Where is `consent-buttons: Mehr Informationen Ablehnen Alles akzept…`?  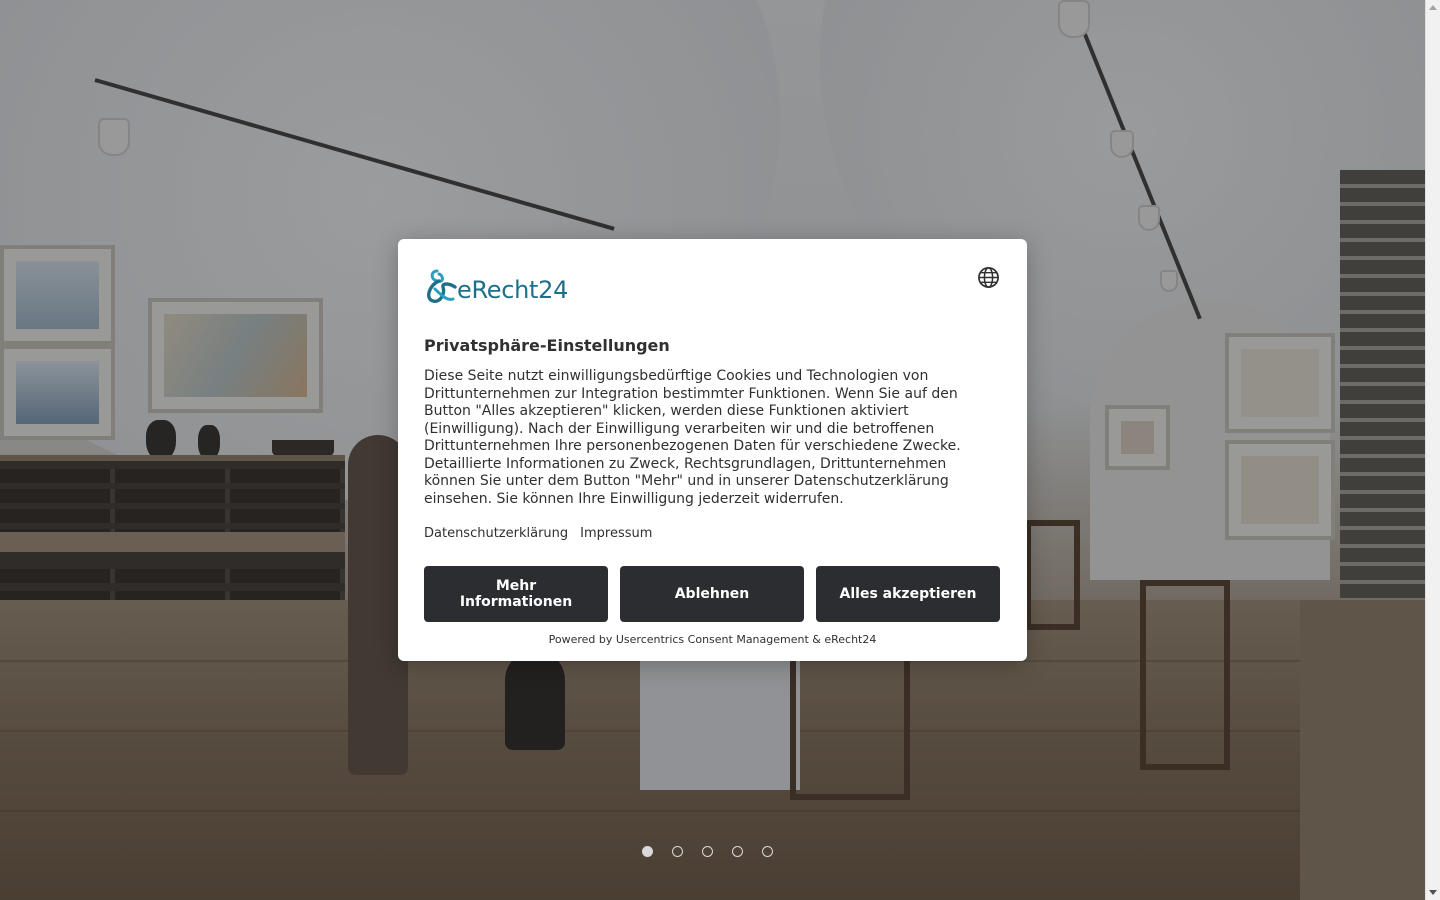 consent-buttons: Mehr Informationen Ablehnen Alles akzept… is located at coordinates (712, 594).